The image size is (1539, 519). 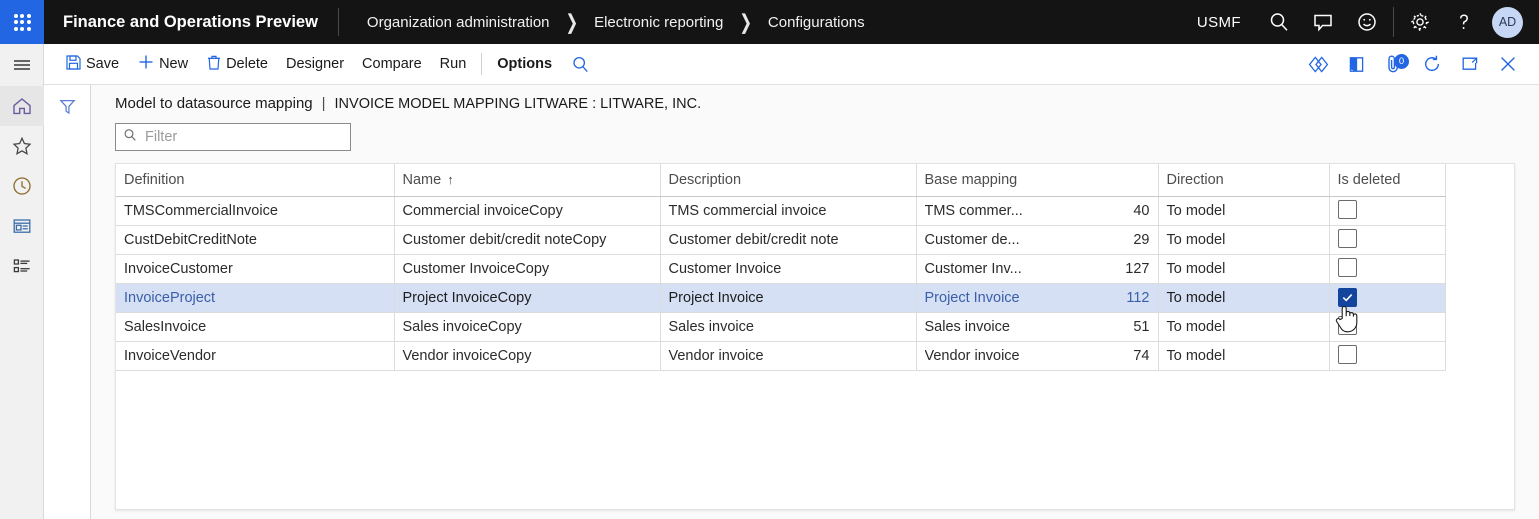 What do you see at coordinates (527, 298) in the screenshot?
I see `cell-name: Project InvoiceCopy` at bounding box center [527, 298].